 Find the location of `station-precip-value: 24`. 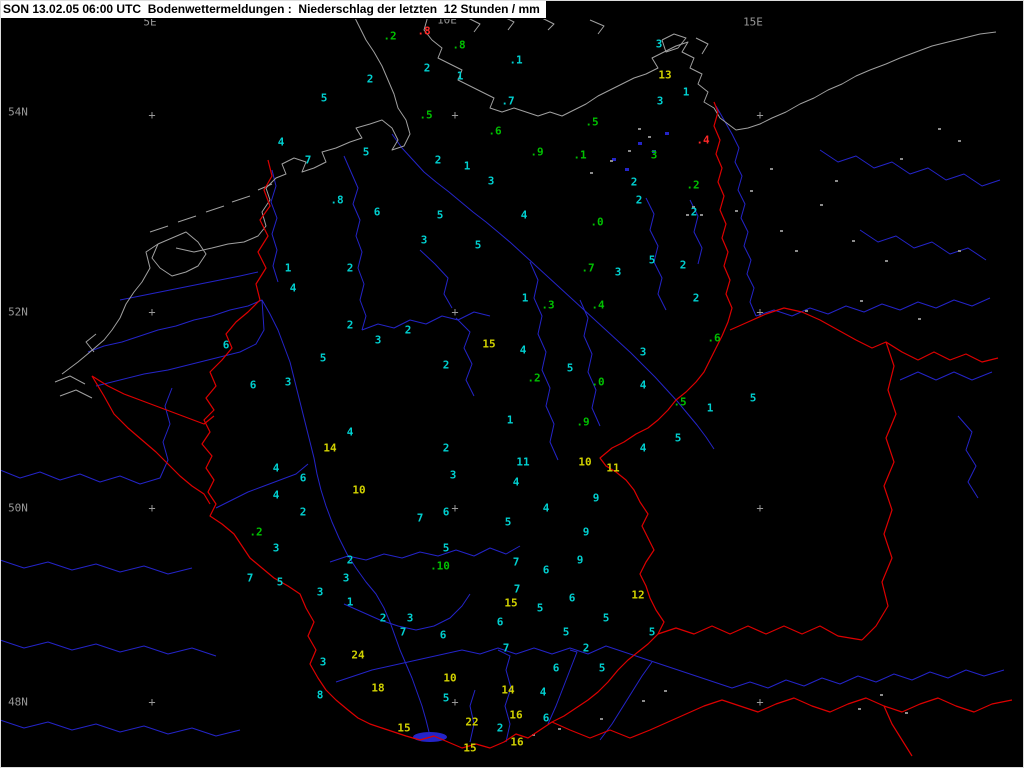

station-precip-value: 24 is located at coordinates (358, 655).